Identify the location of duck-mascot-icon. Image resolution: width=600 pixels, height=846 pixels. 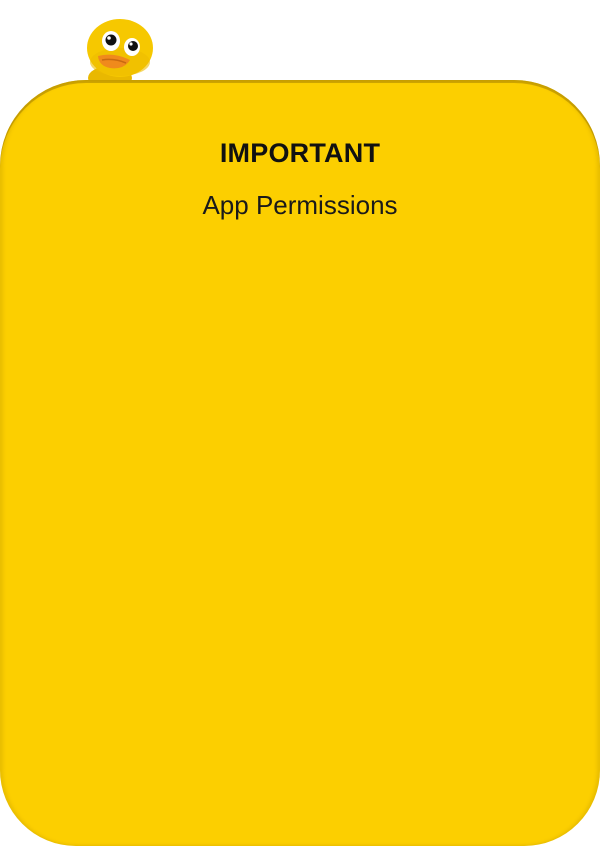
(120, 53).